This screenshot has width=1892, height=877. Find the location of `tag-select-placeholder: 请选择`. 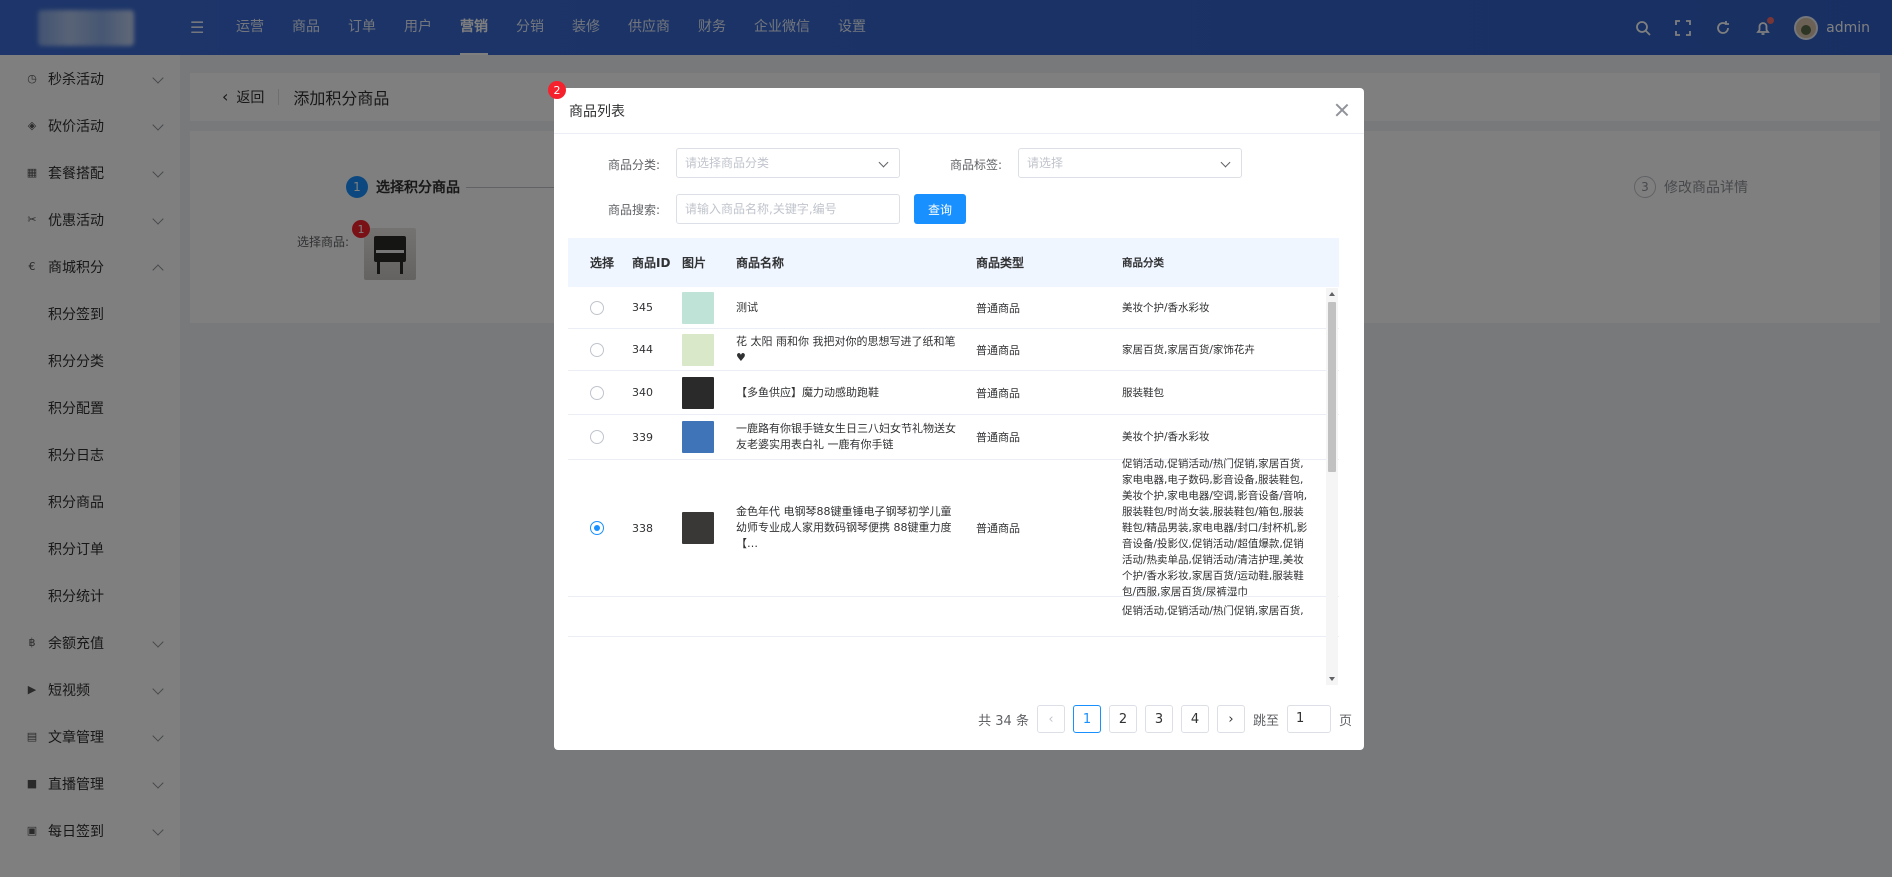

tag-select-placeholder: 请选择 is located at coordinates (1045, 163).